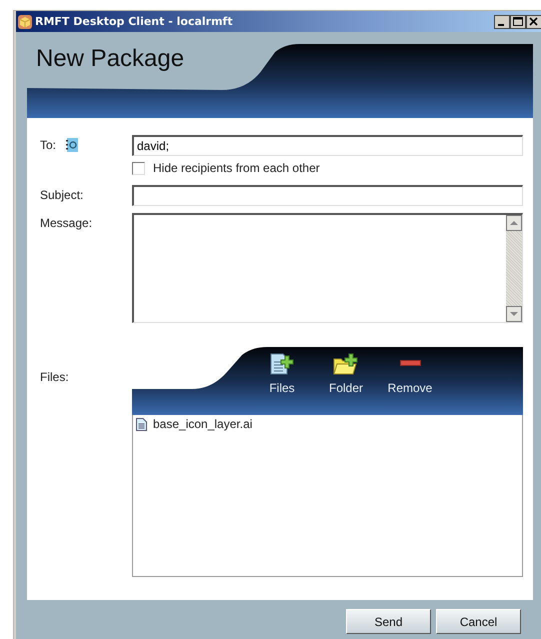 This screenshot has width=541, height=639. What do you see at coordinates (236, 168) in the screenshot?
I see `checkbox-label: Hide recipients from each other` at bounding box center [236, 168].